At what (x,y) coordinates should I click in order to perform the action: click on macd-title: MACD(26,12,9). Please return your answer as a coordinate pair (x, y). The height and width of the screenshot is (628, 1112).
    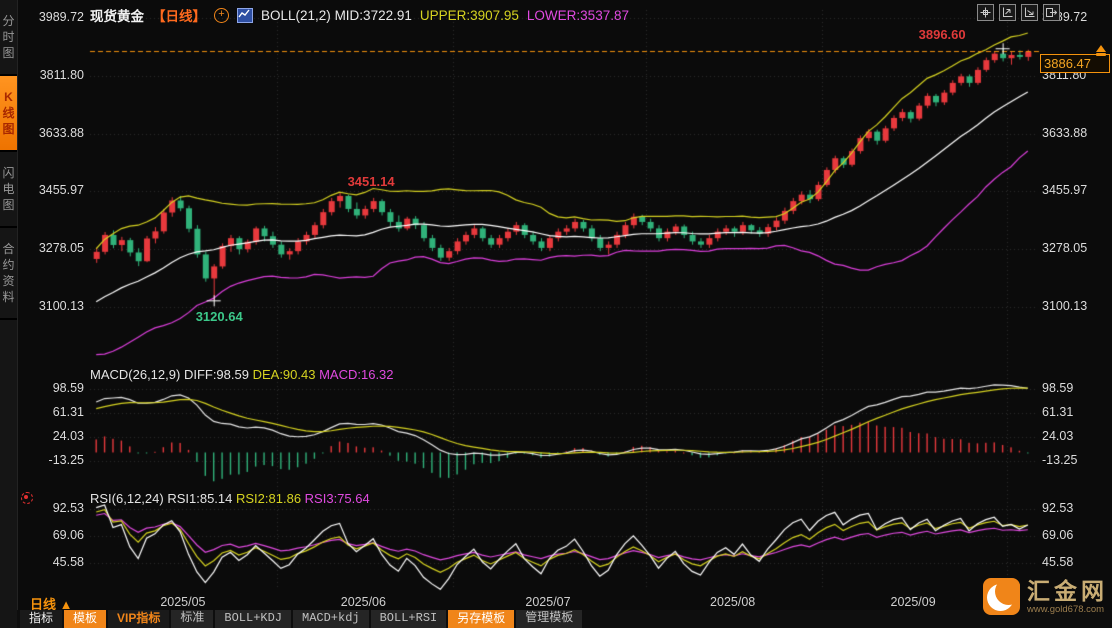
    Looking at the image, I should click on (135, 374).